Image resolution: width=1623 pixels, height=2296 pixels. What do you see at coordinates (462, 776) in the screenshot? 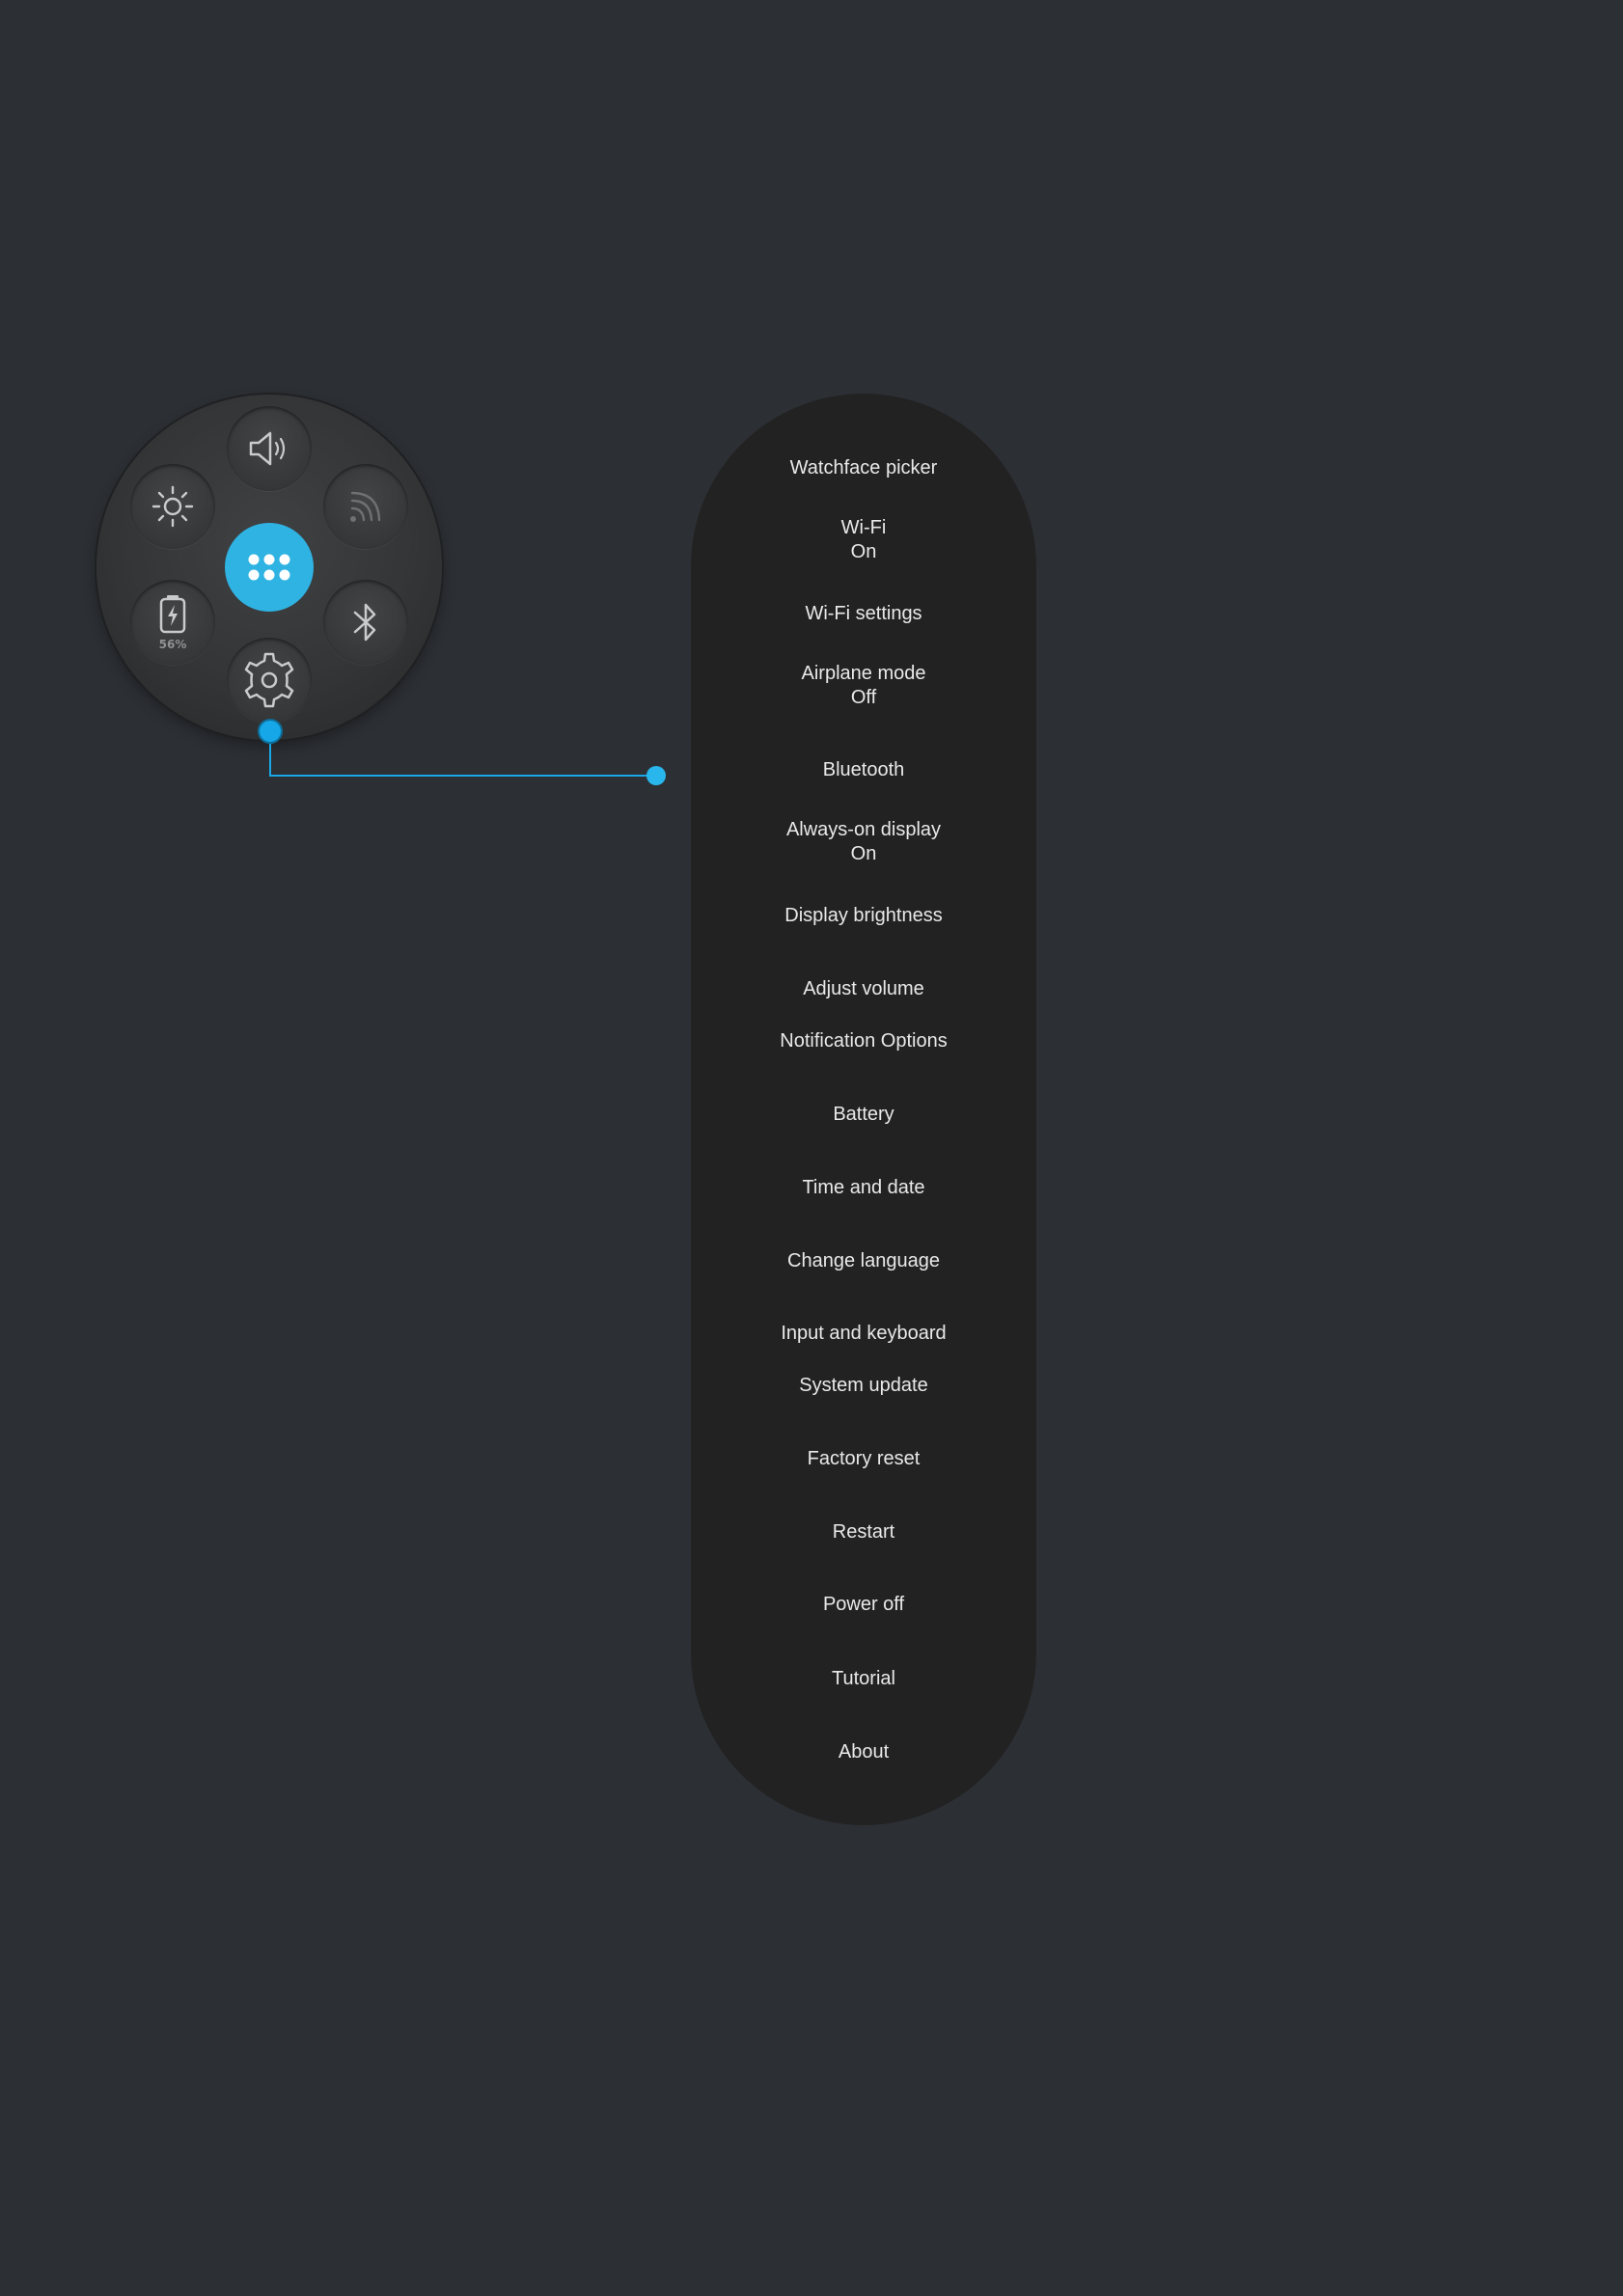
I see `connector-line` at bounding box center [462, 776].